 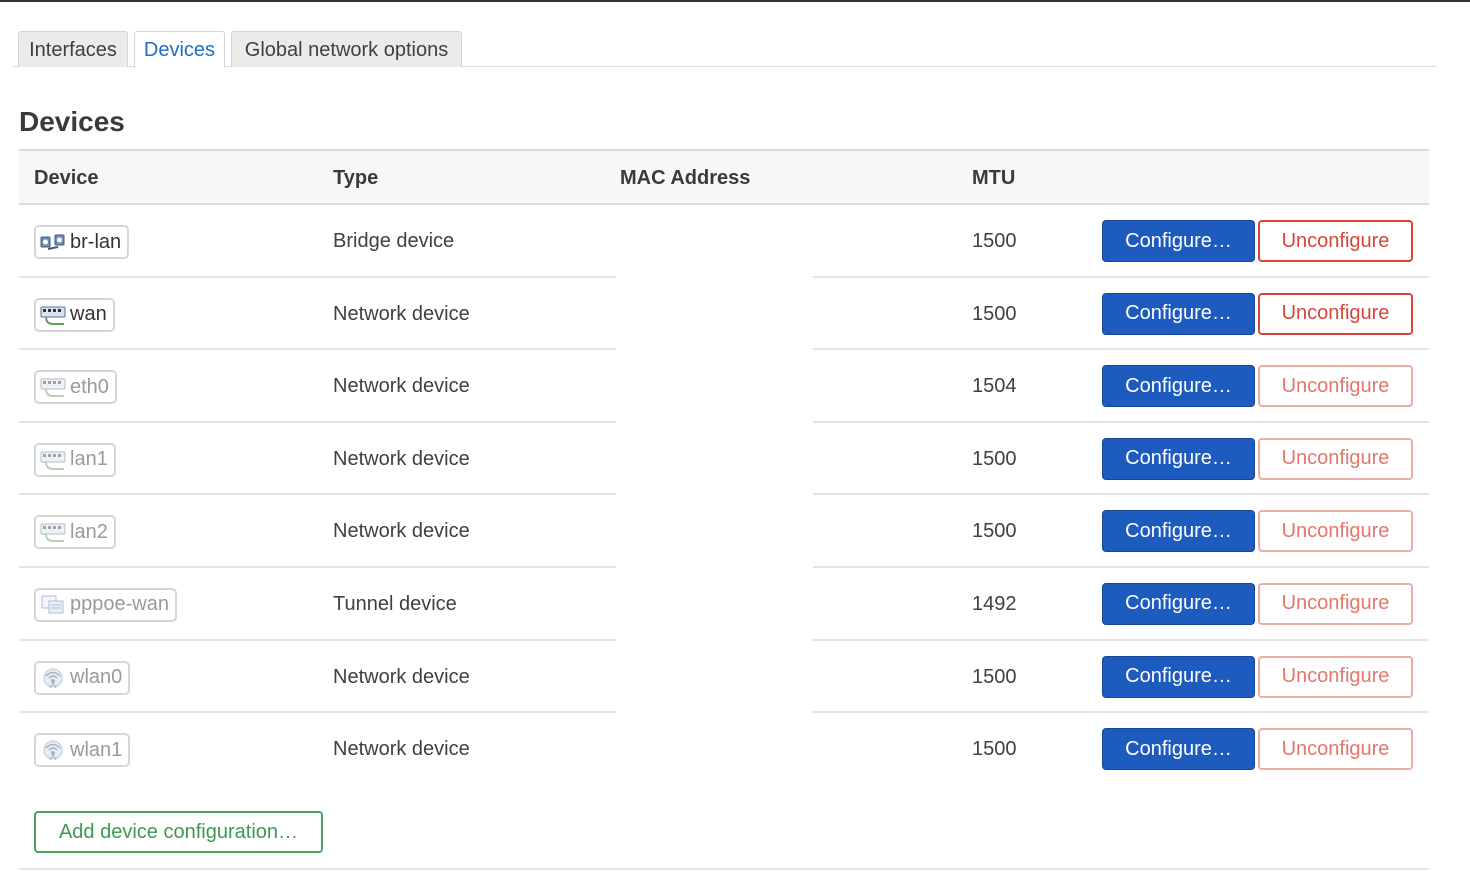 I want to click on top-border, so click(x=735, y=1).